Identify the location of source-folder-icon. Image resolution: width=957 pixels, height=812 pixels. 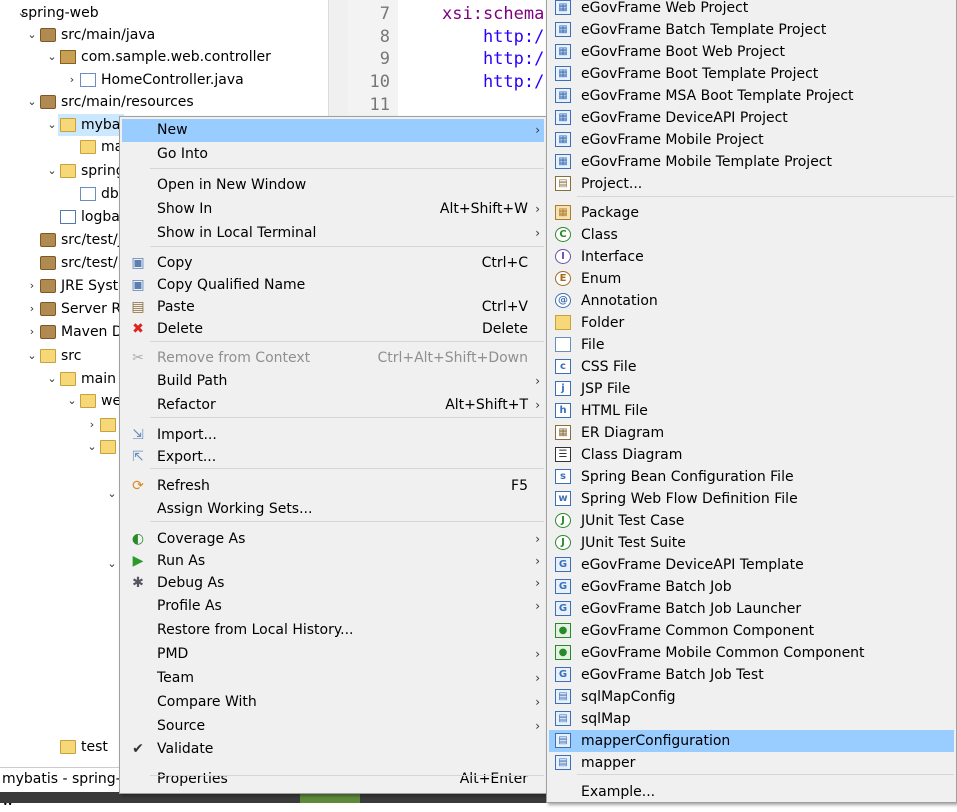
(48, 35).